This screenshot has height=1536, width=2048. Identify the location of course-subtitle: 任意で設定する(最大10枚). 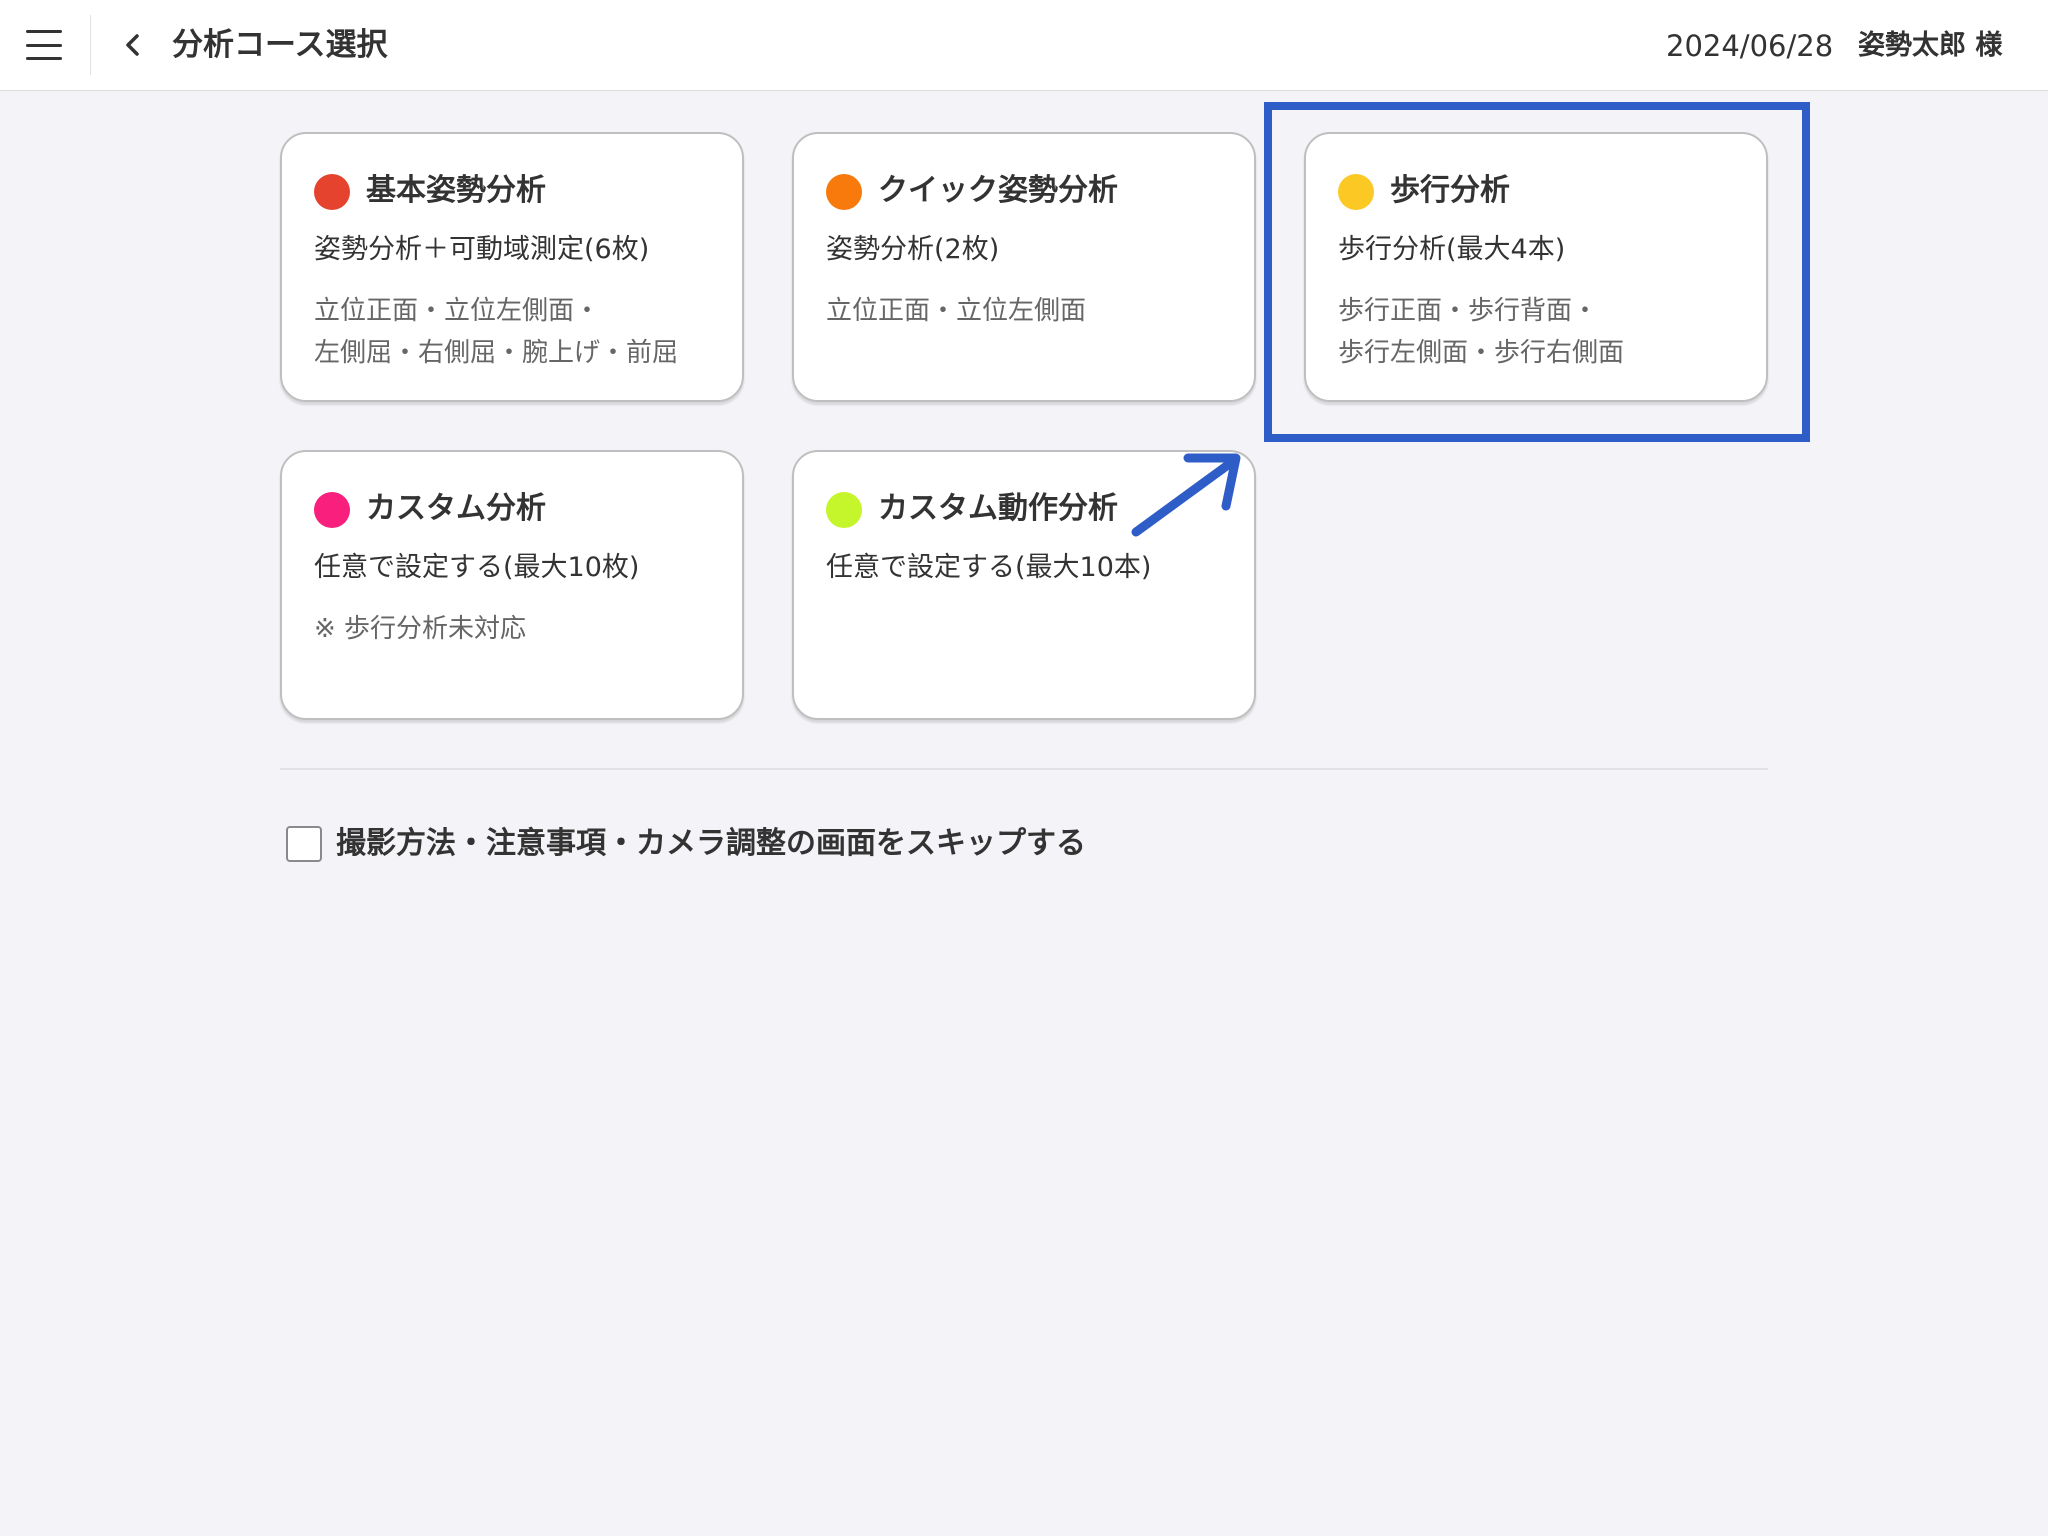
(477, 567).